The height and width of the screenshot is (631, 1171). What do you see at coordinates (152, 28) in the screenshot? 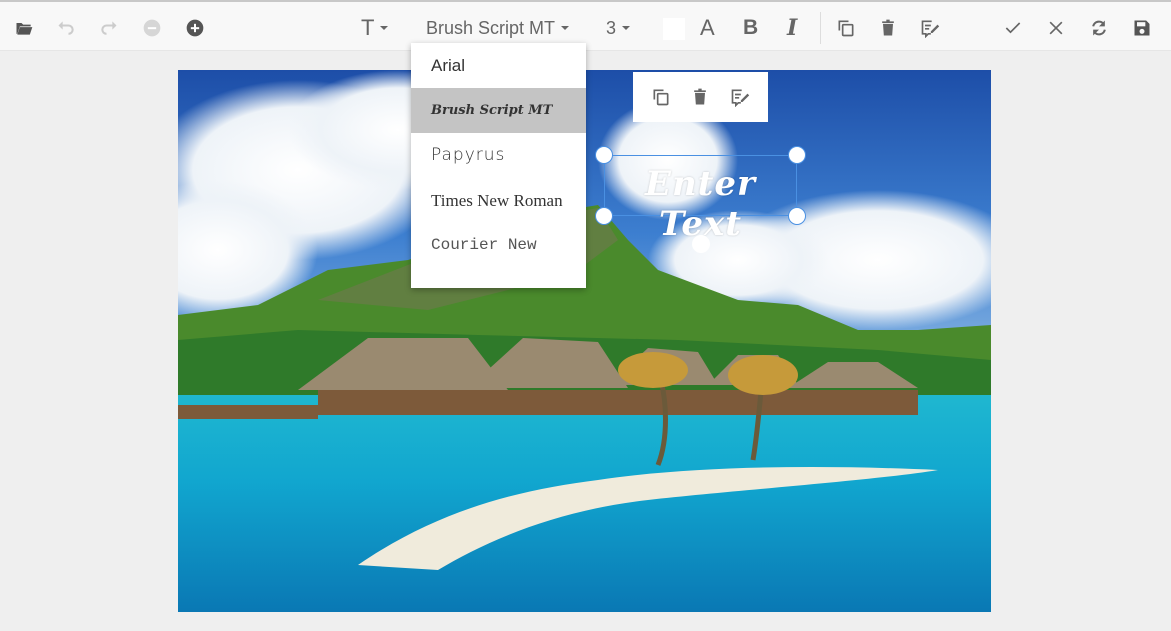
I see `zoom-out-icon` at bounding box center [152, 28].